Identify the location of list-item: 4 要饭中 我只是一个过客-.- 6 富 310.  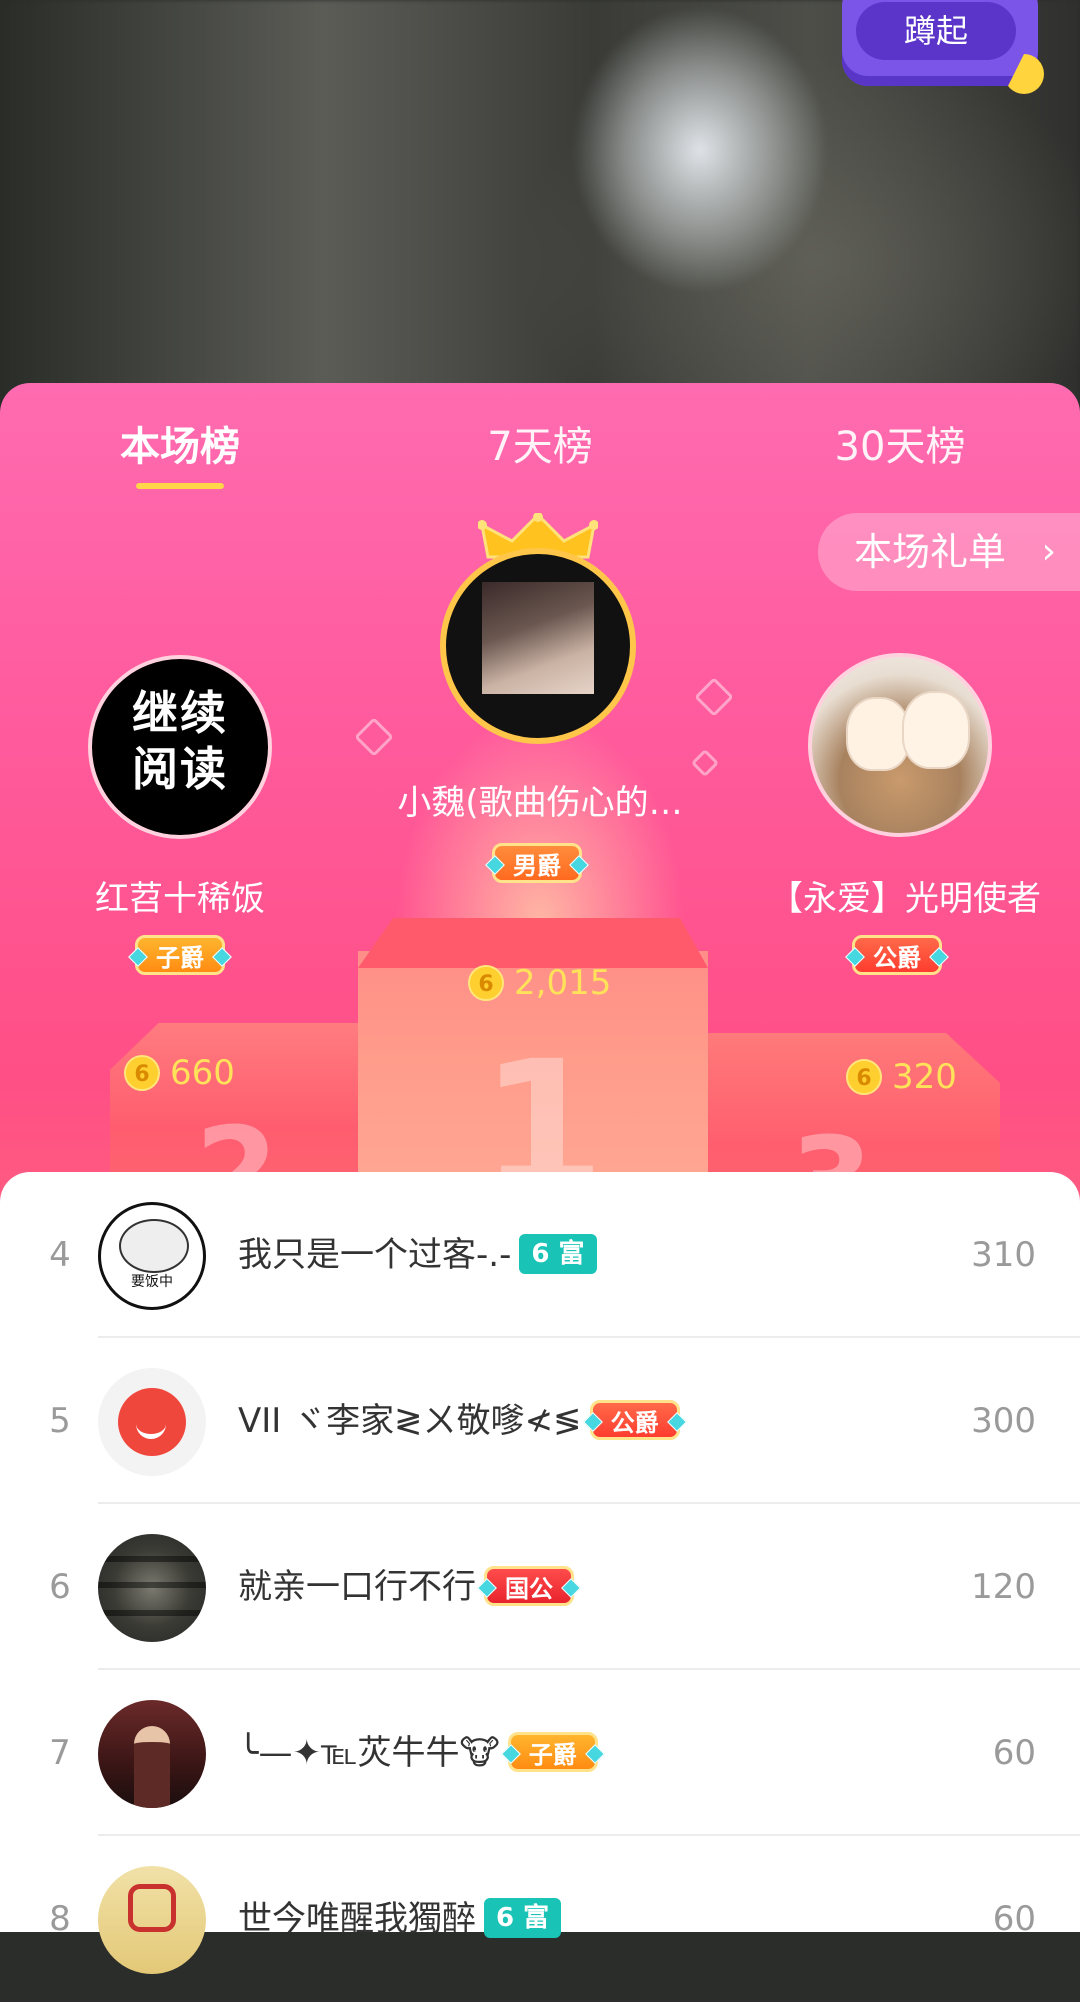
(540, 1255).